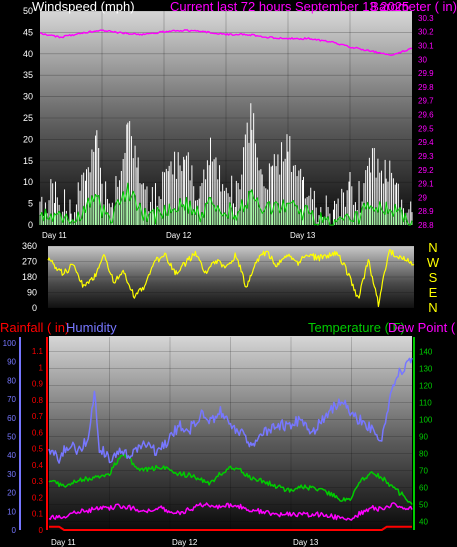 This screenshot has height=547, width=457. I want to click on temperature-tick: 80, so click(423, 454).